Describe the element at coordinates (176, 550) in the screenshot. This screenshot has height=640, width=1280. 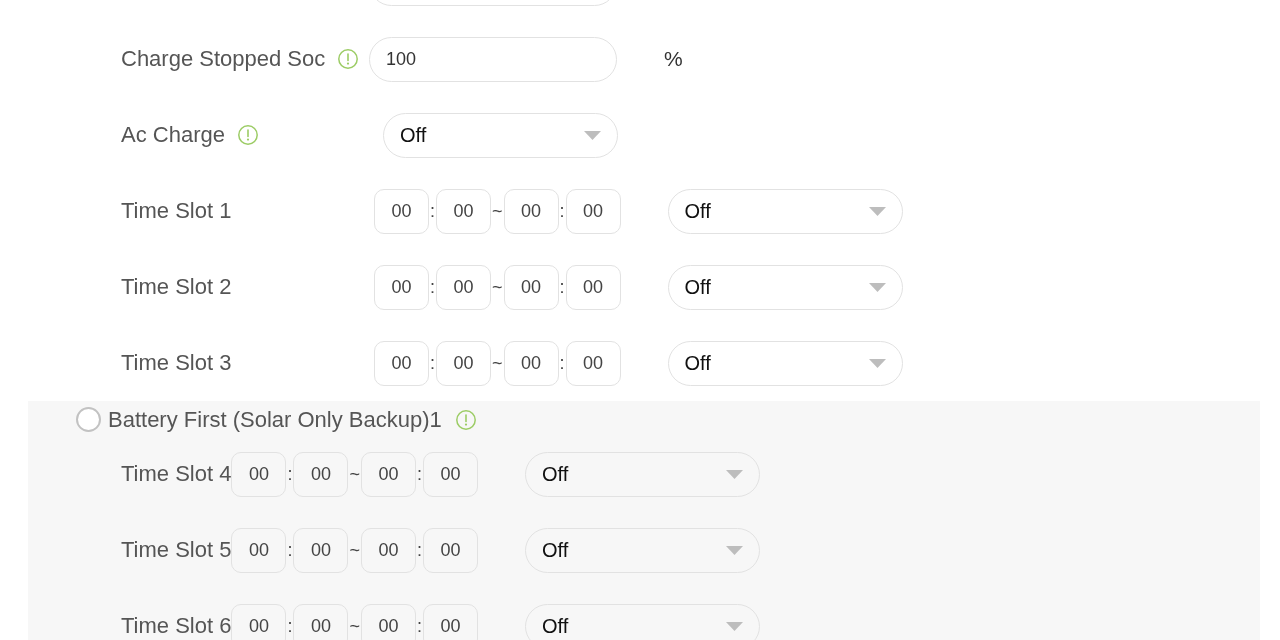
I see `field-label: Time Slot 5` at that location.